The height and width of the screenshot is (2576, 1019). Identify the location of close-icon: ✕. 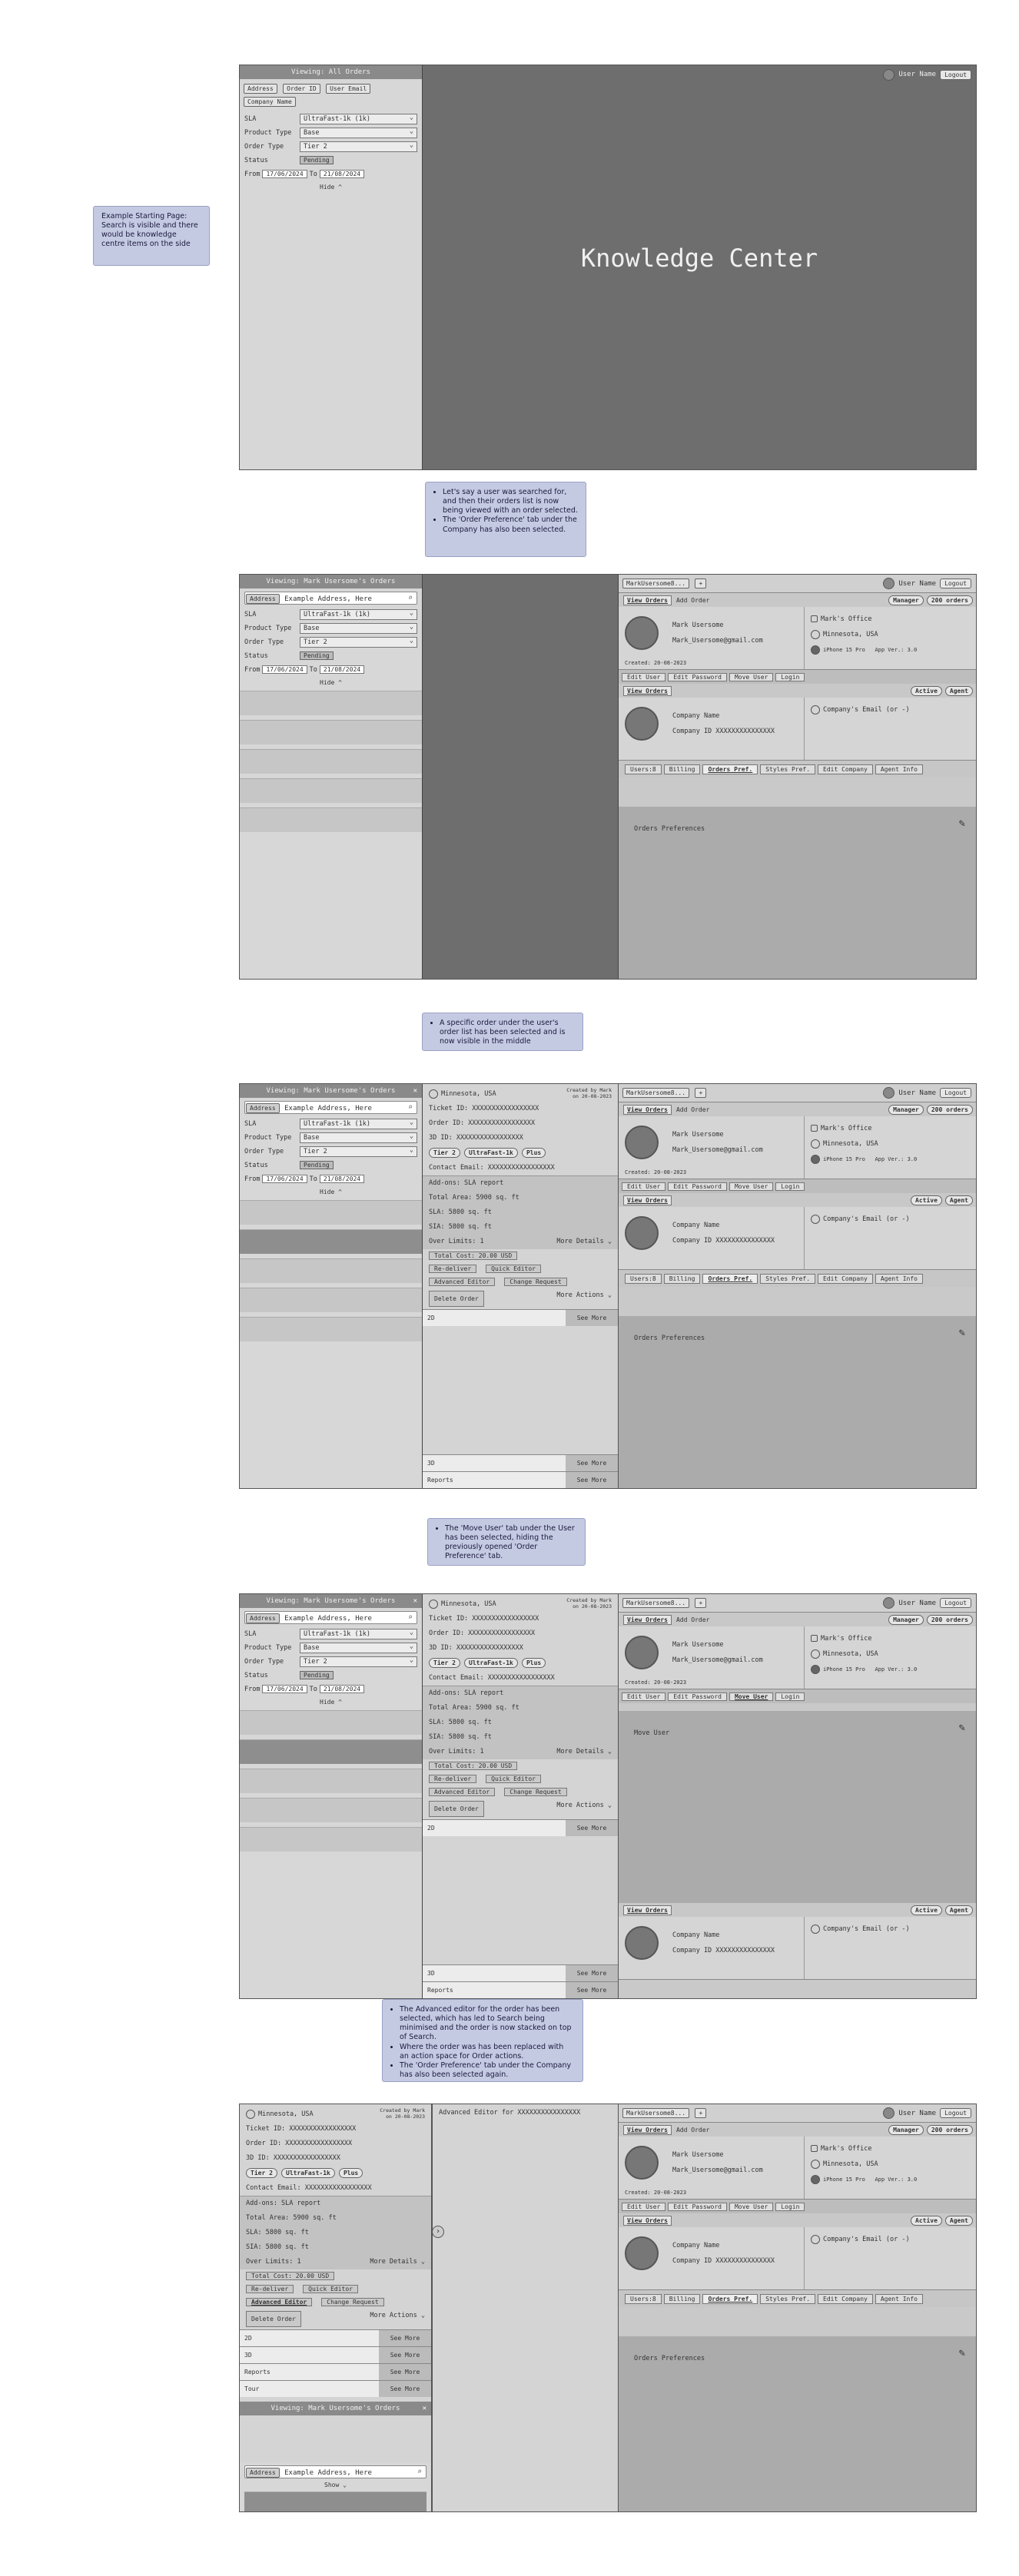
(425, 2408).